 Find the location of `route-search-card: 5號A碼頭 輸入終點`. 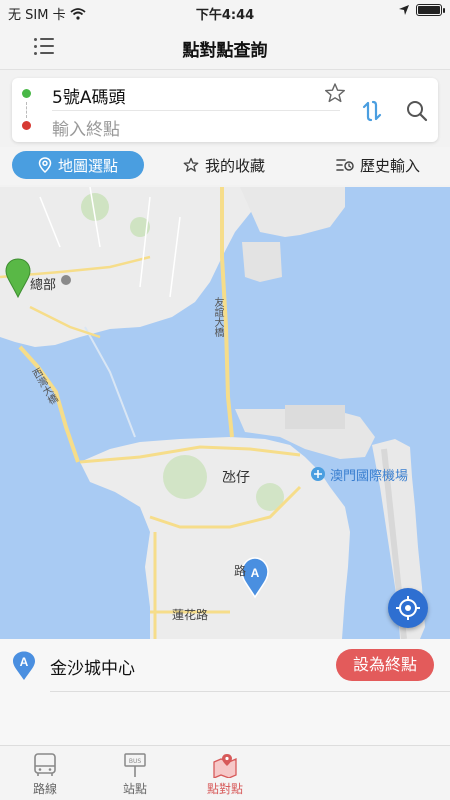

route-search-card: 5號A碼頭 輸入終點 is located at coordinates (225, 110).